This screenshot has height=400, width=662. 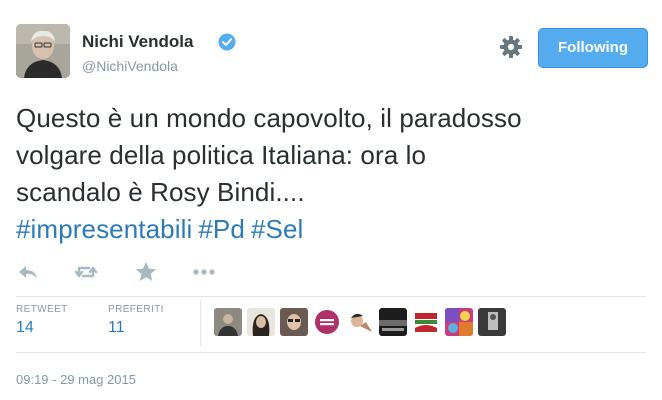 I want to click on more-icon, so click(x=204, y=272).